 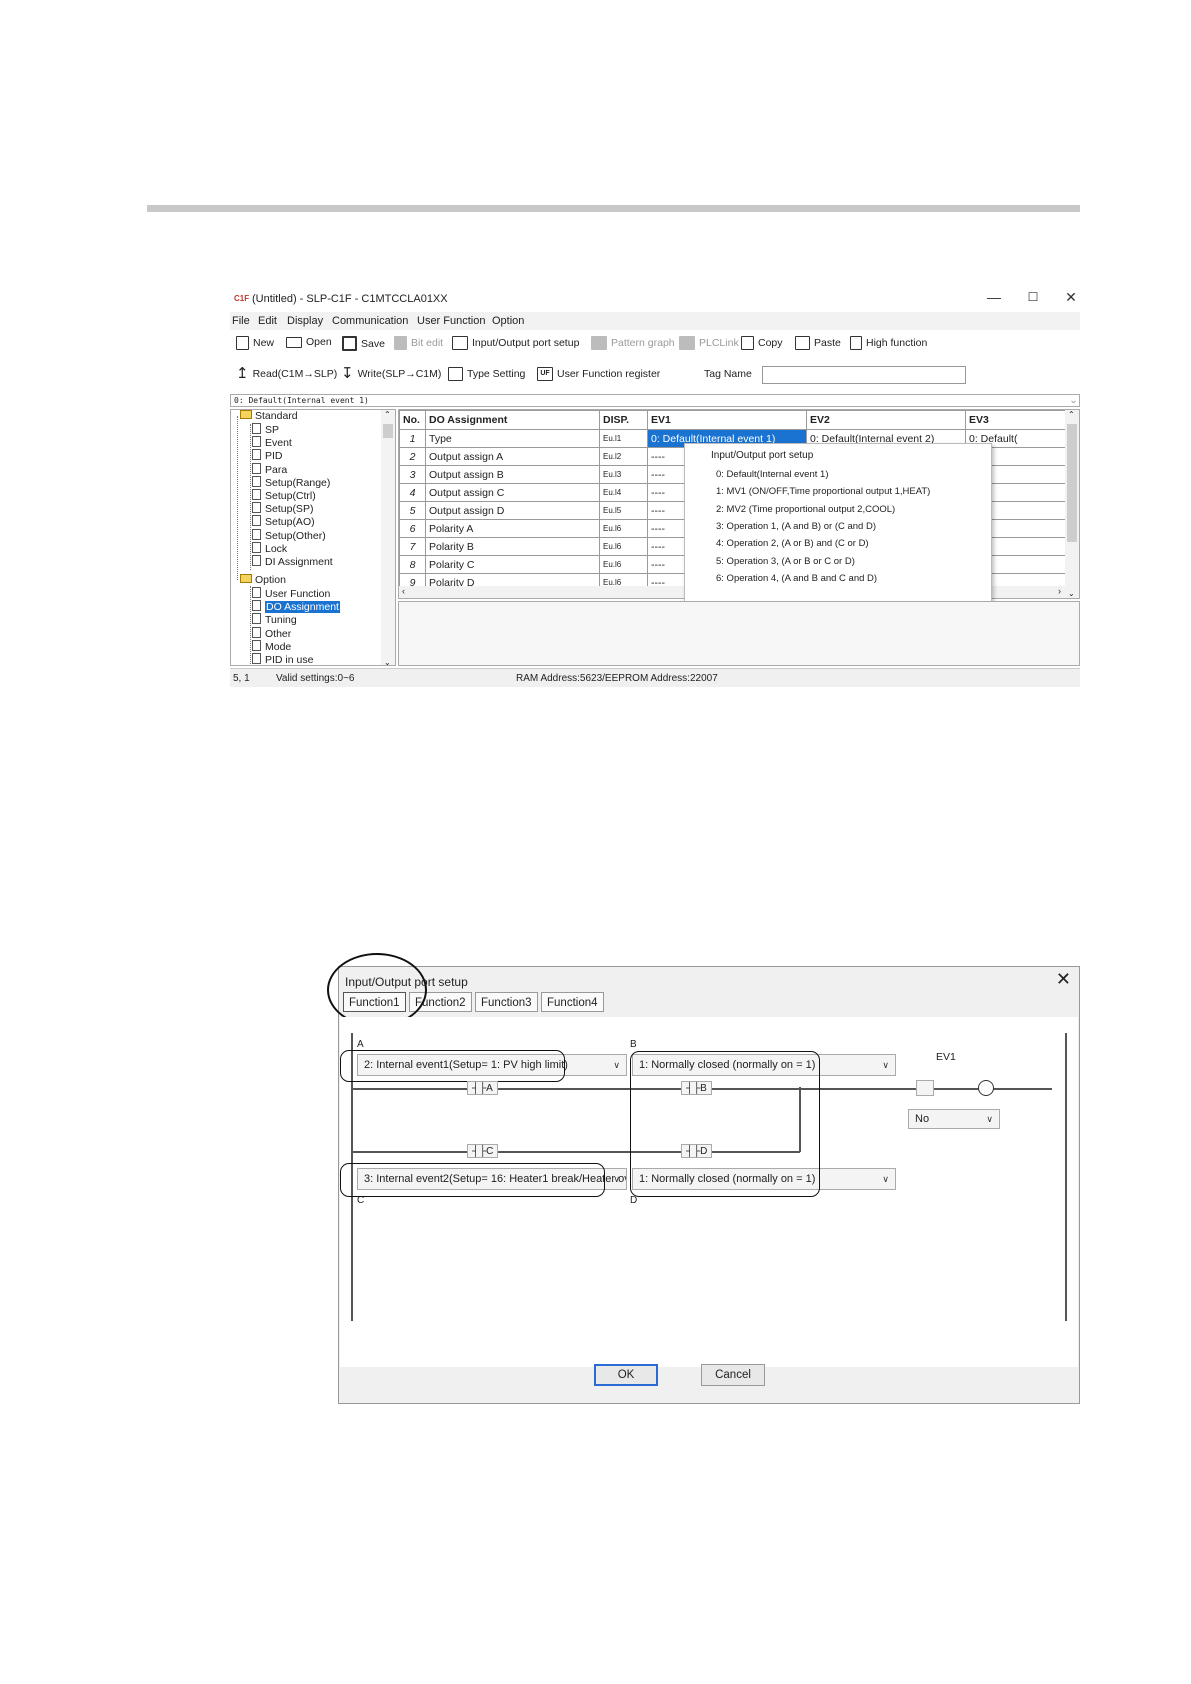 What do you see at coordinates (271, 633) in the screenshot?
I see `tree-item: Other` at bounding box center [271, 633].